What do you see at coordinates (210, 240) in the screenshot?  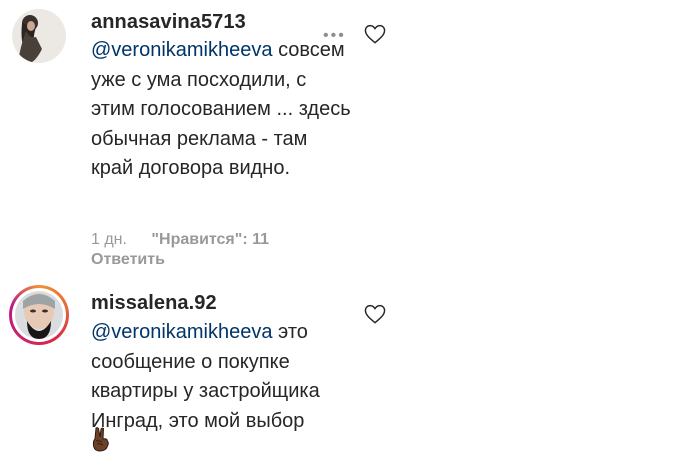 I see `likes-count: "Нравится": 11` at bounding box center [210, 240].